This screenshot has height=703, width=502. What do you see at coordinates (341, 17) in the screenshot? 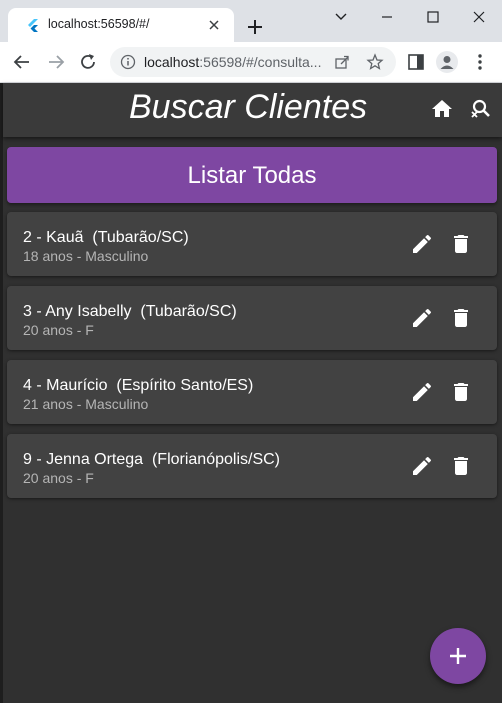
I see `chevron-down-icon` at bounding box center [341, 17].